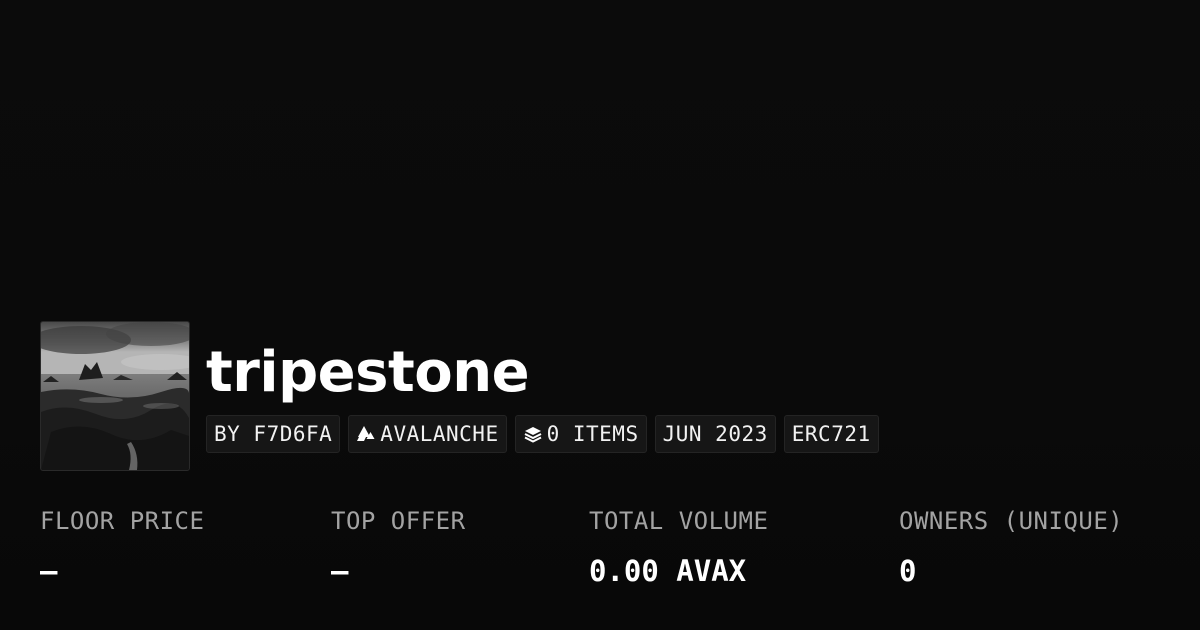 The width and height of the screenshot is (1200, 630). Describe the element at coordinates (592, 434) in the screenshot. I see `items-label: 0 ITEMS` at that location.